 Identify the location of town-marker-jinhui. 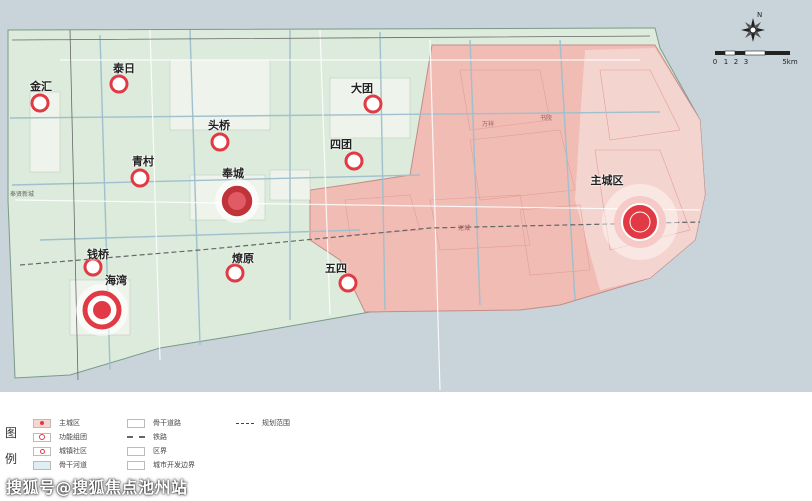
(40, 103).